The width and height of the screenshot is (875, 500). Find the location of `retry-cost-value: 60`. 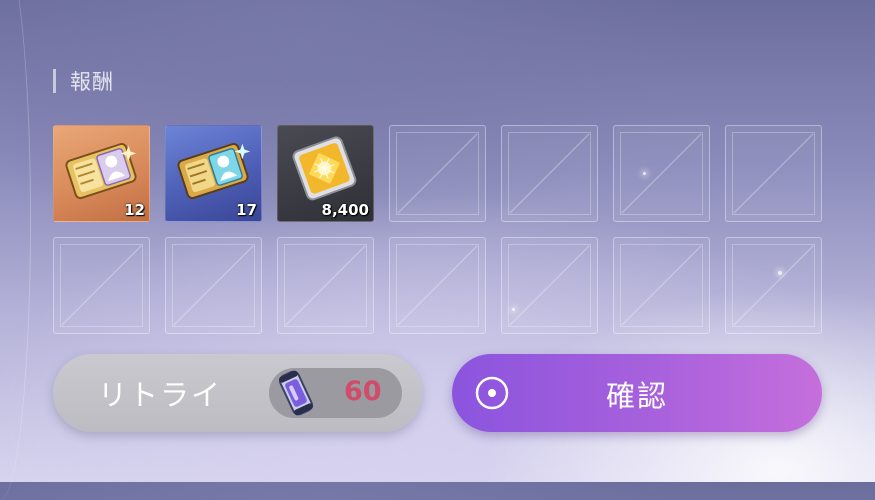

retry-cost-value: 60 is located at coordinates (363, 391).